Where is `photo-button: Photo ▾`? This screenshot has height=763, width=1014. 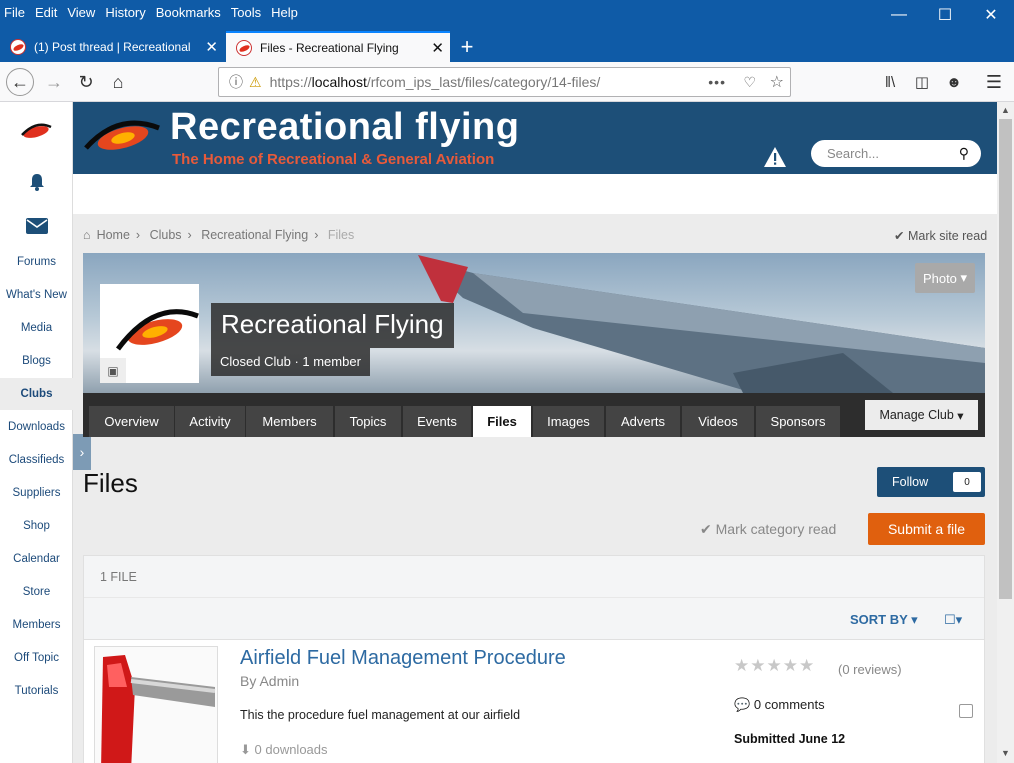 photo-button: Photo ▾ is located at coordinates (945, 278).